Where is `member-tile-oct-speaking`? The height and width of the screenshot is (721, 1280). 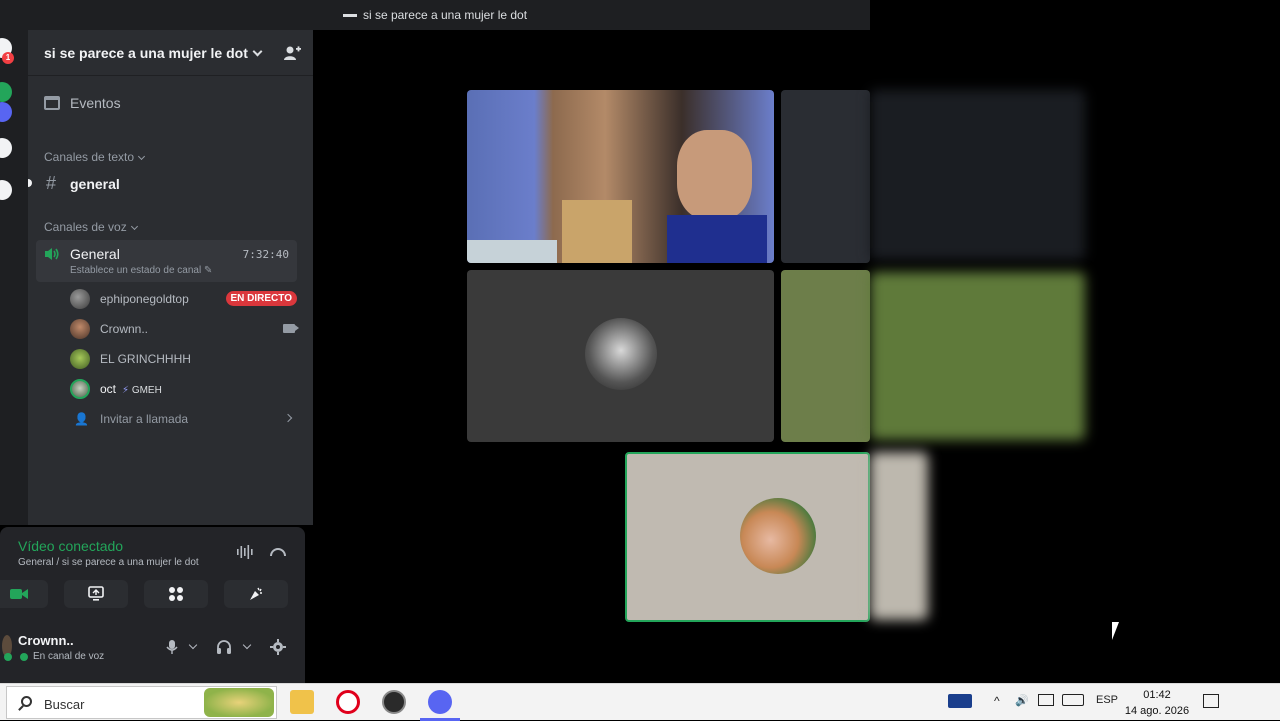 member-tile-oct-speaking is located at coordinates (747, 537).